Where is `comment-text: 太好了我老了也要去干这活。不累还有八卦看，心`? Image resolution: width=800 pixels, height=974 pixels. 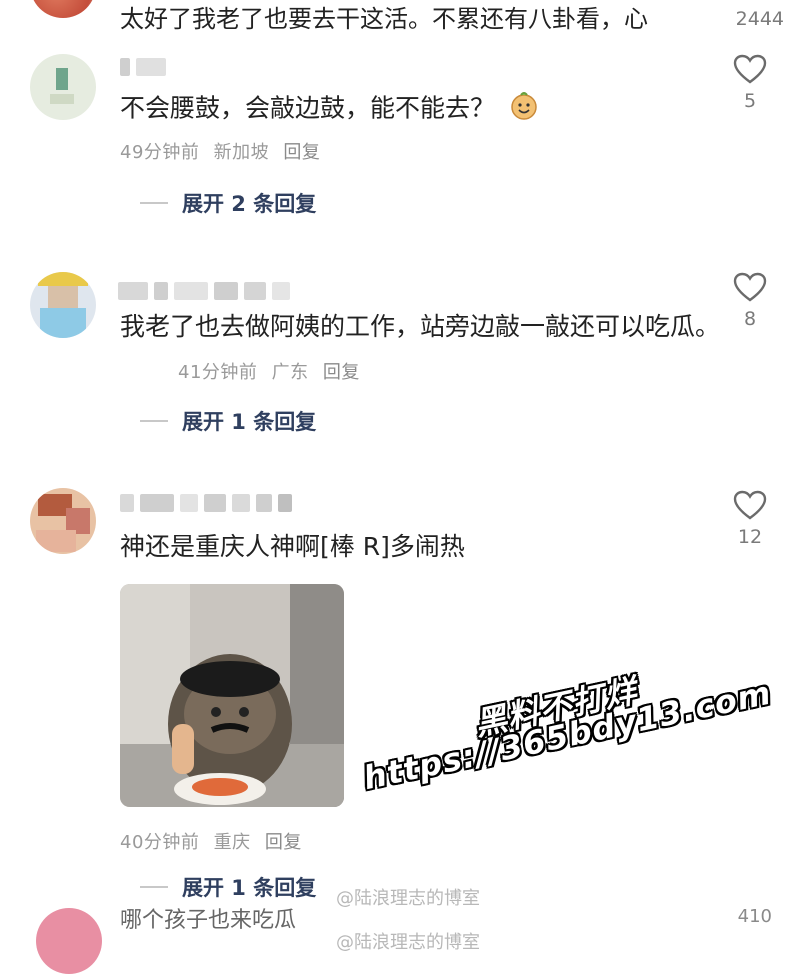 comment-text: 太好了我老了也要去干这活。不累还有八卦看，心 is located at coordinates (384, 19).